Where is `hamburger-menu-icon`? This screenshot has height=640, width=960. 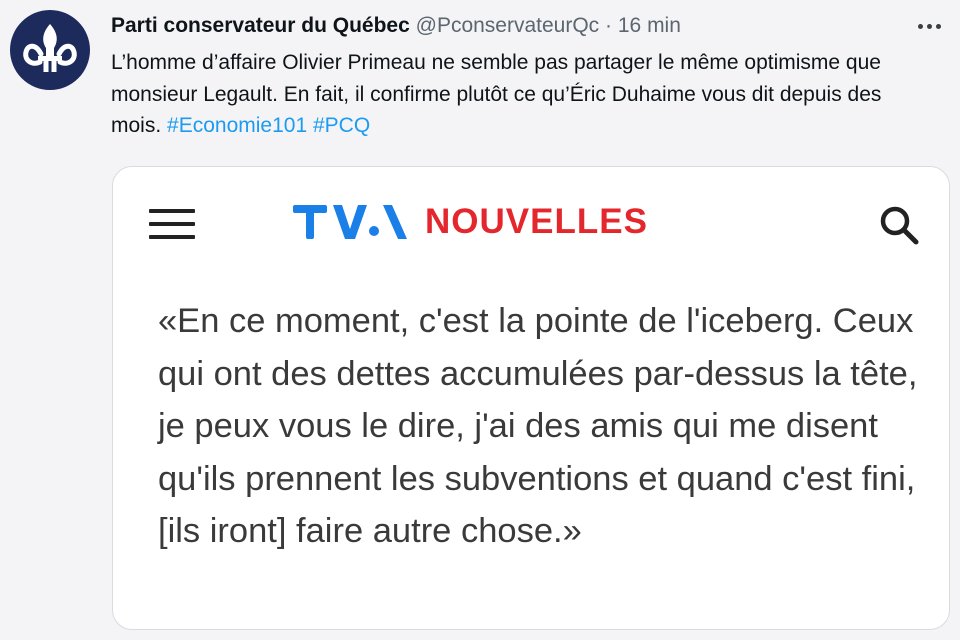
hamburger-menu-icon is located at coordinates (172, 224).